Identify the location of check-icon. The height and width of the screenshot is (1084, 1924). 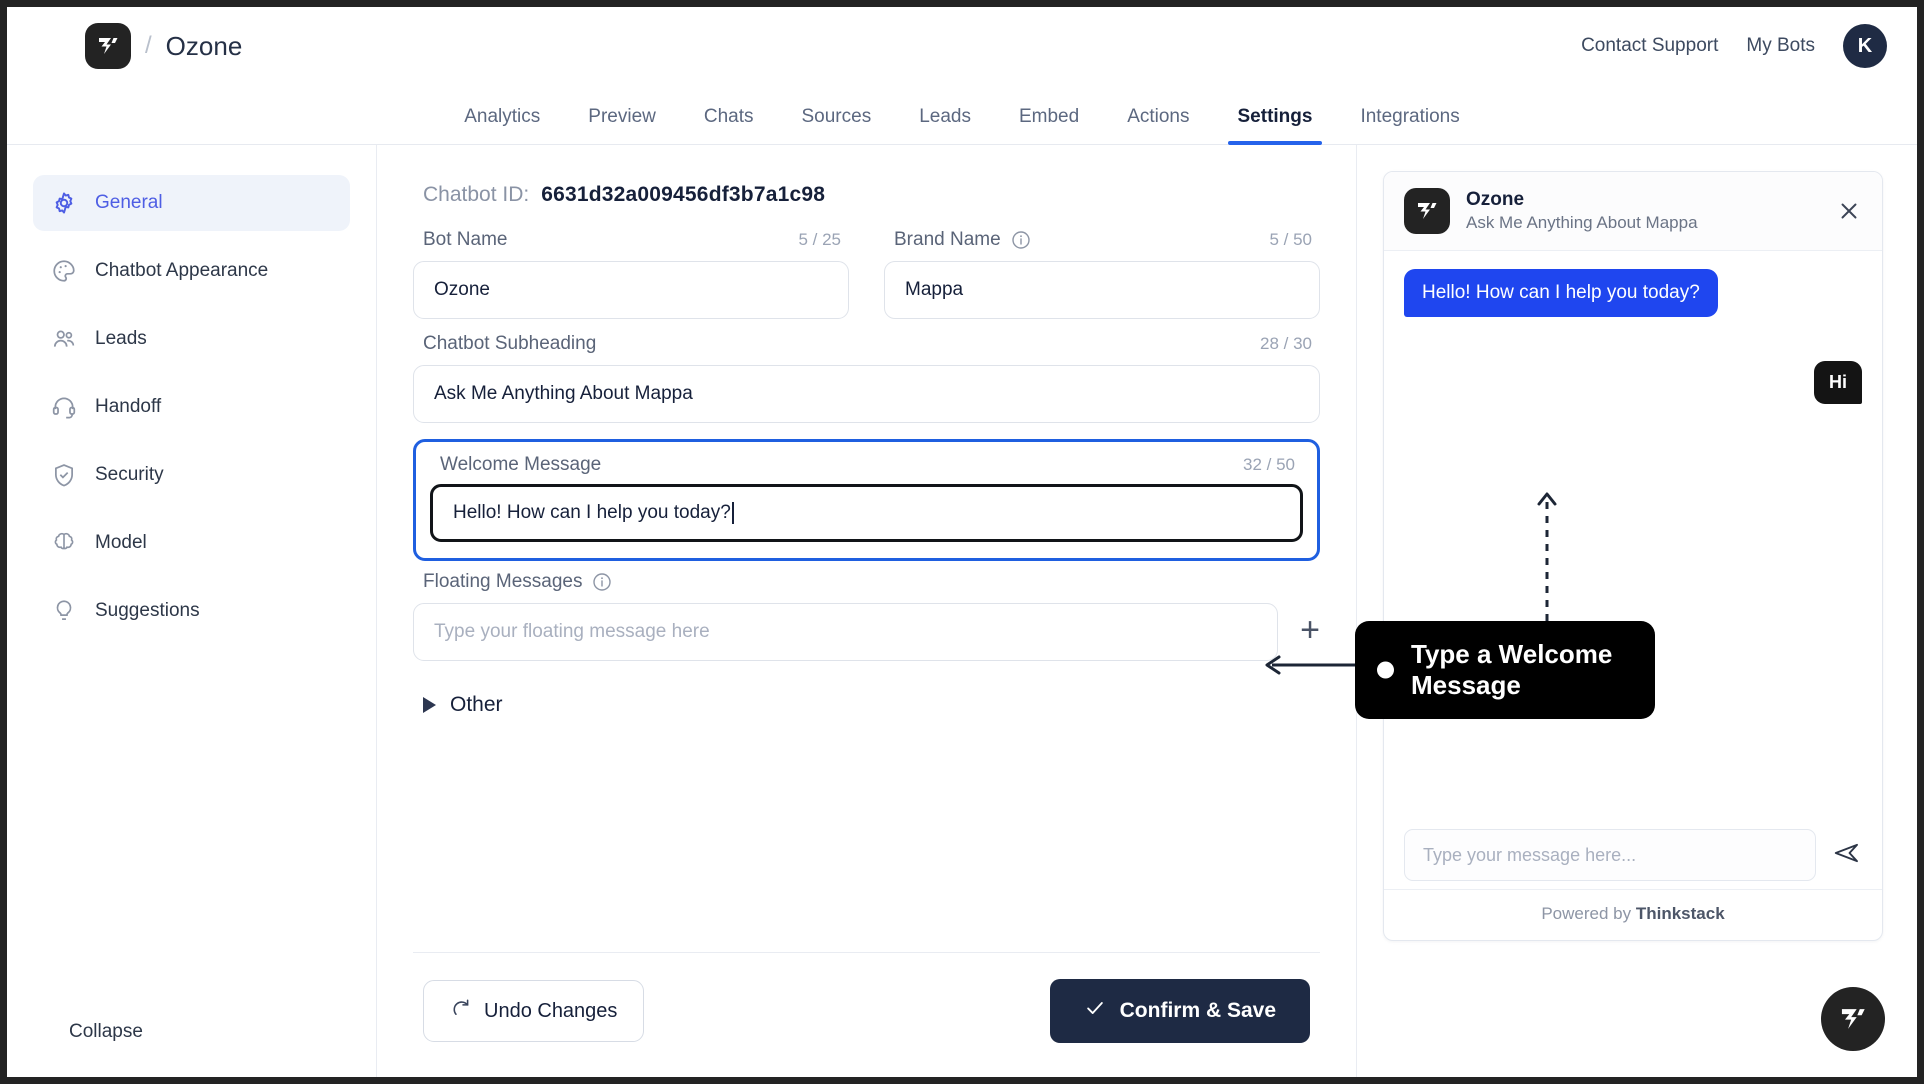
(1095, 1011).